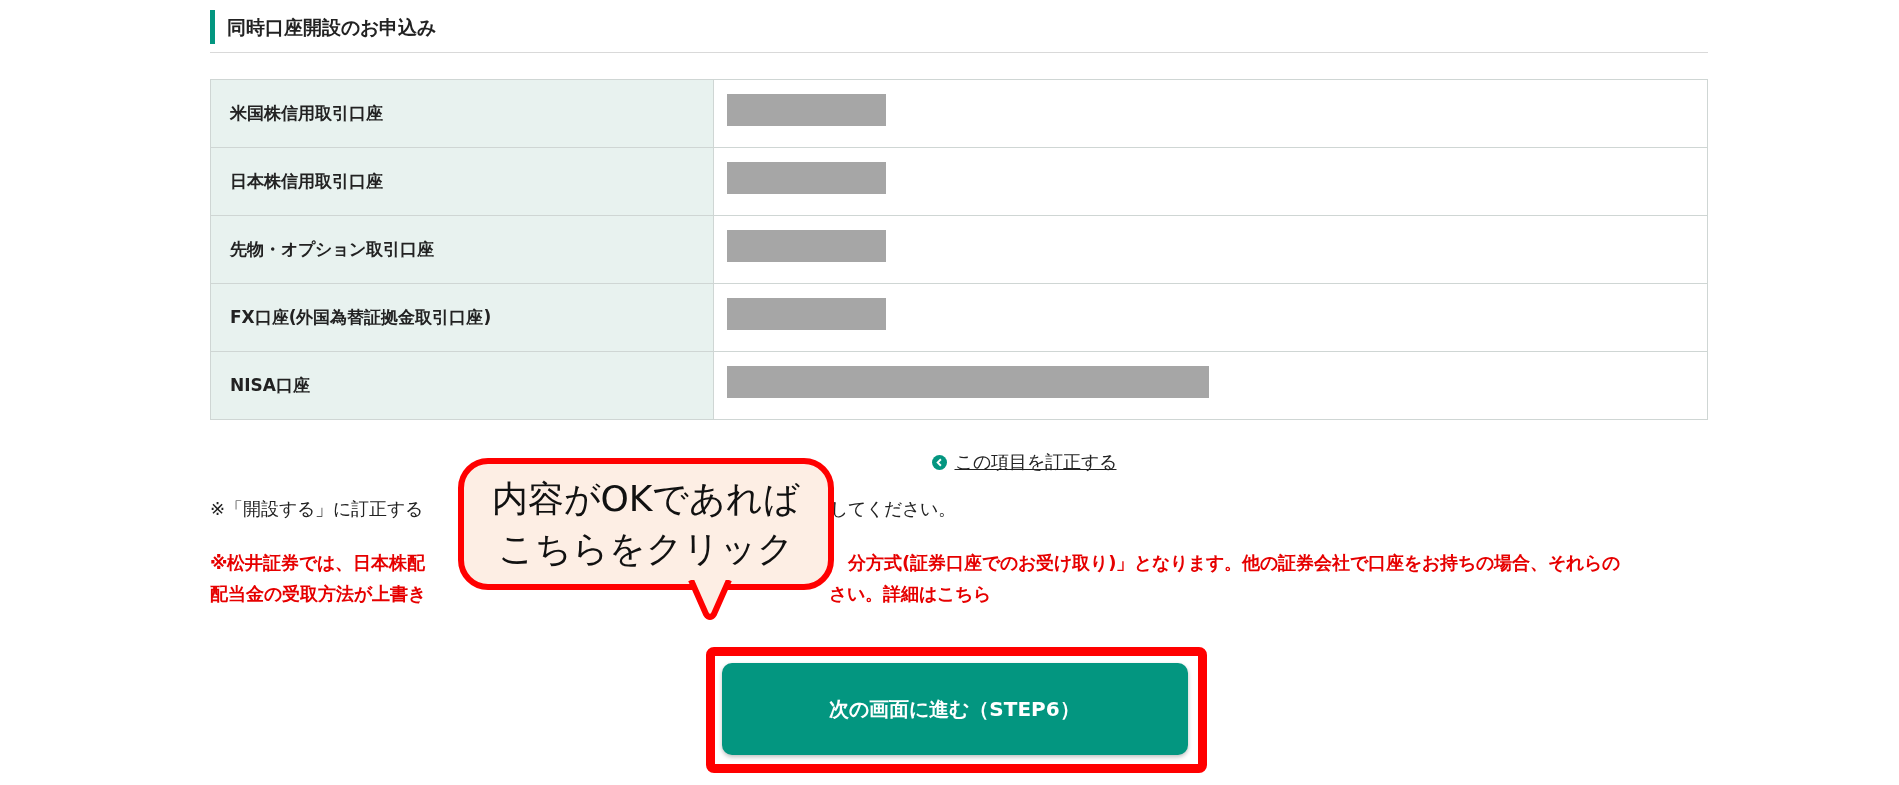 The width and height of the screenshot is (1899, 785). I want to click on correct-link: この項目を訂正する, so click(1035, 462).